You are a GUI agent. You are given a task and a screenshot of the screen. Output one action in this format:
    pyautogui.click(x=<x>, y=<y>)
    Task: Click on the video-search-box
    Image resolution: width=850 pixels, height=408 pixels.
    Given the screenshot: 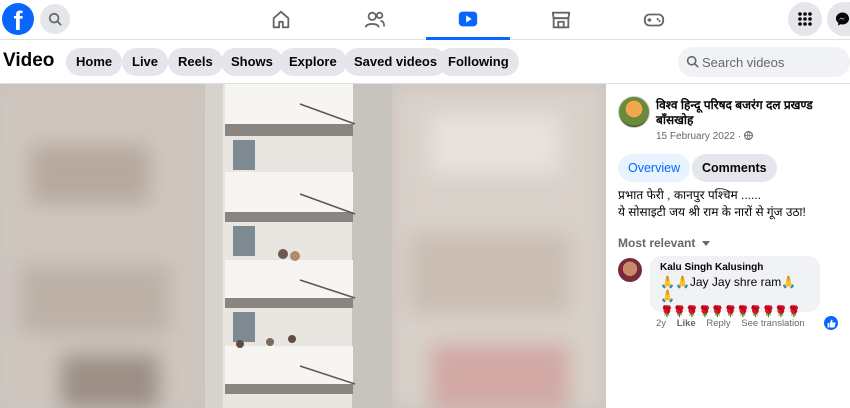 What is the action you would take?
    pyautogui.click(x=764, y=62)
    